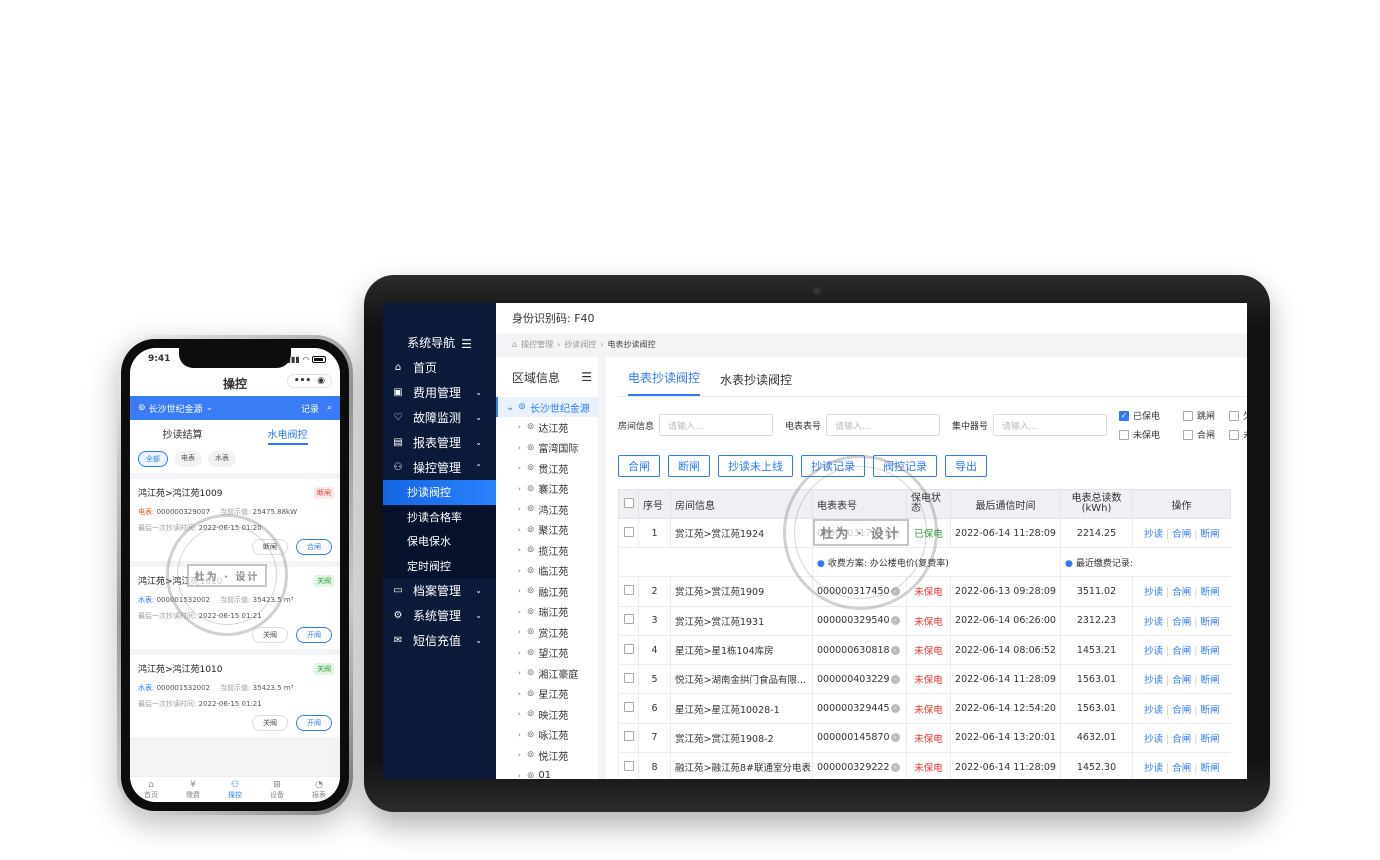 Image resolution: width=1380 pixels, height=860 pixels. Describe the element at coordinates (153, 459) in the screenshot. I see `filter-all: 全部` at that location.